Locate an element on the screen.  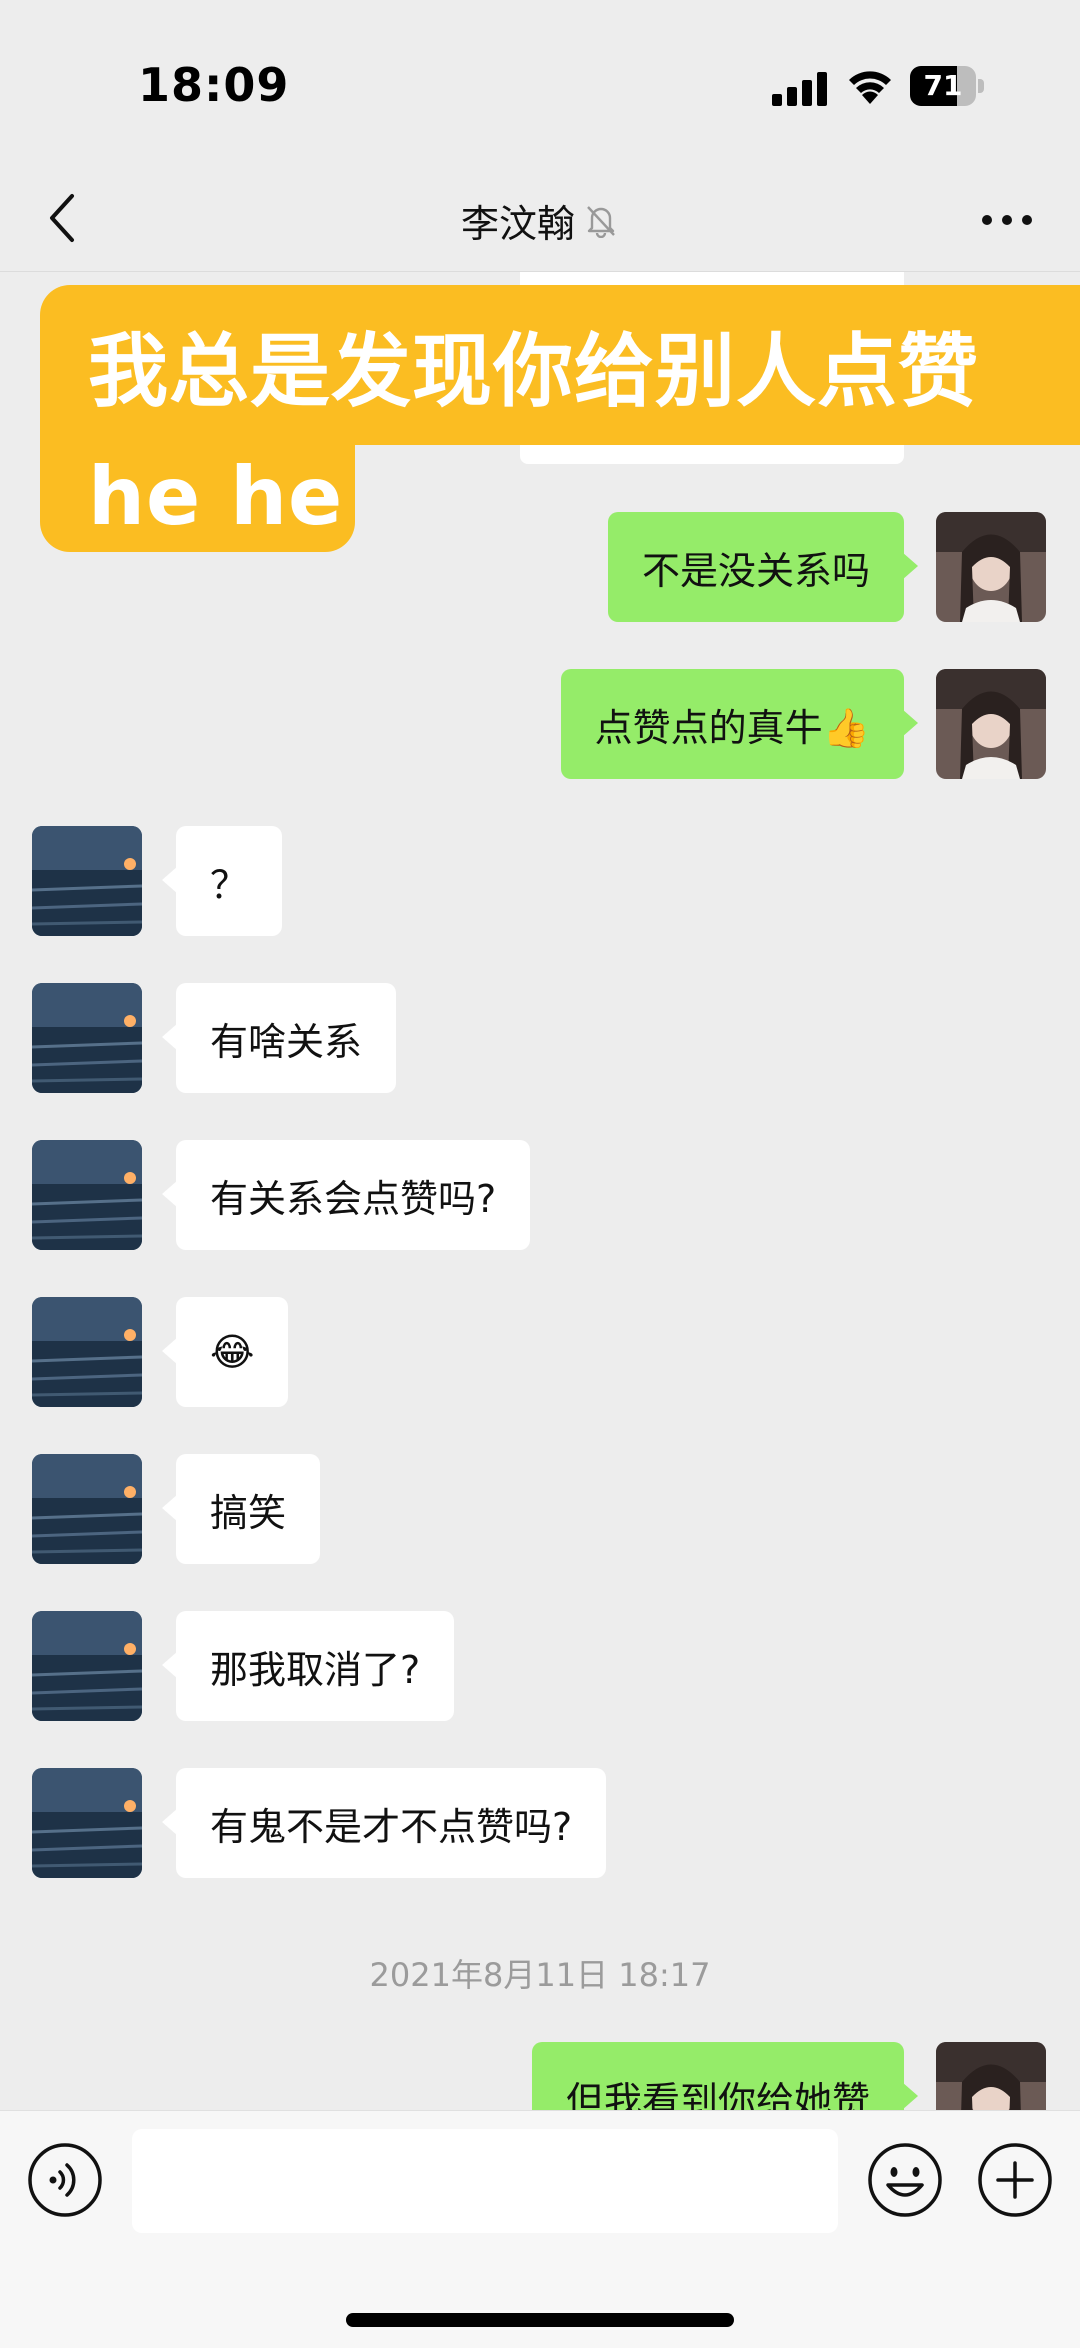
message-row: 但我看到你给她赞 is located at coordinates (540, 2076).